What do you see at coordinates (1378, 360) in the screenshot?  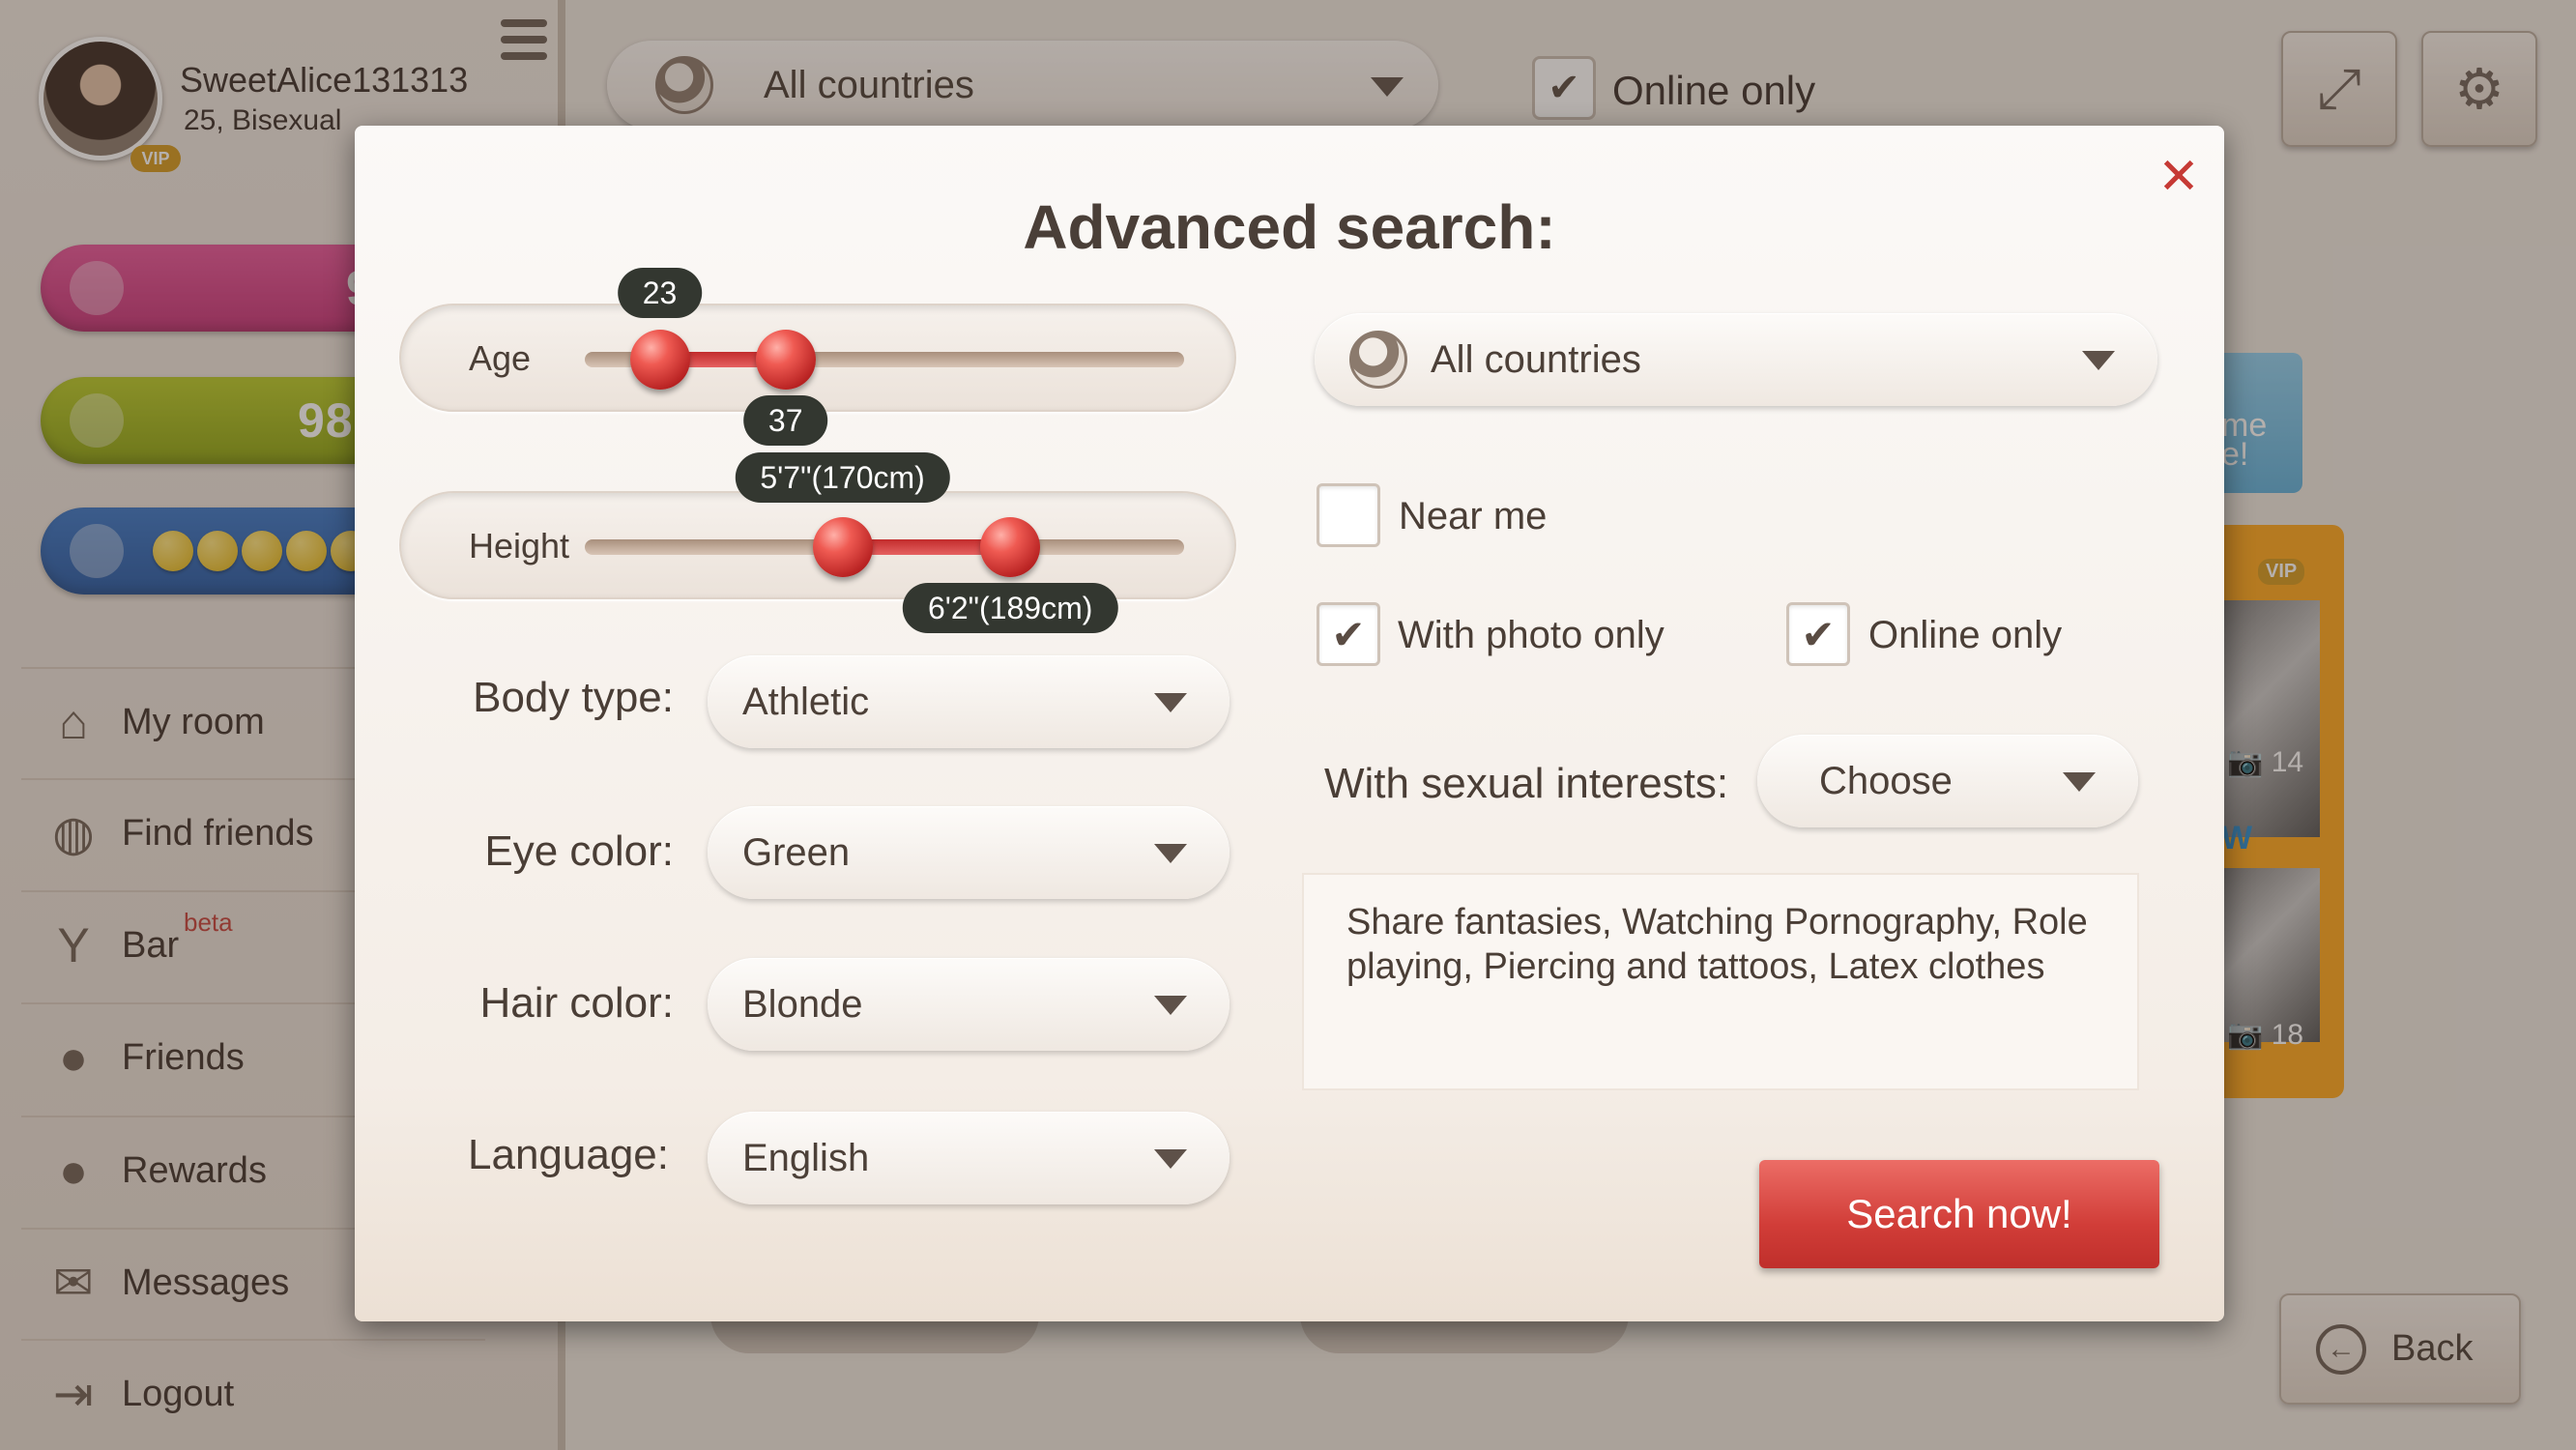 I see `globe-icon` at bounding box center [1378, 360].